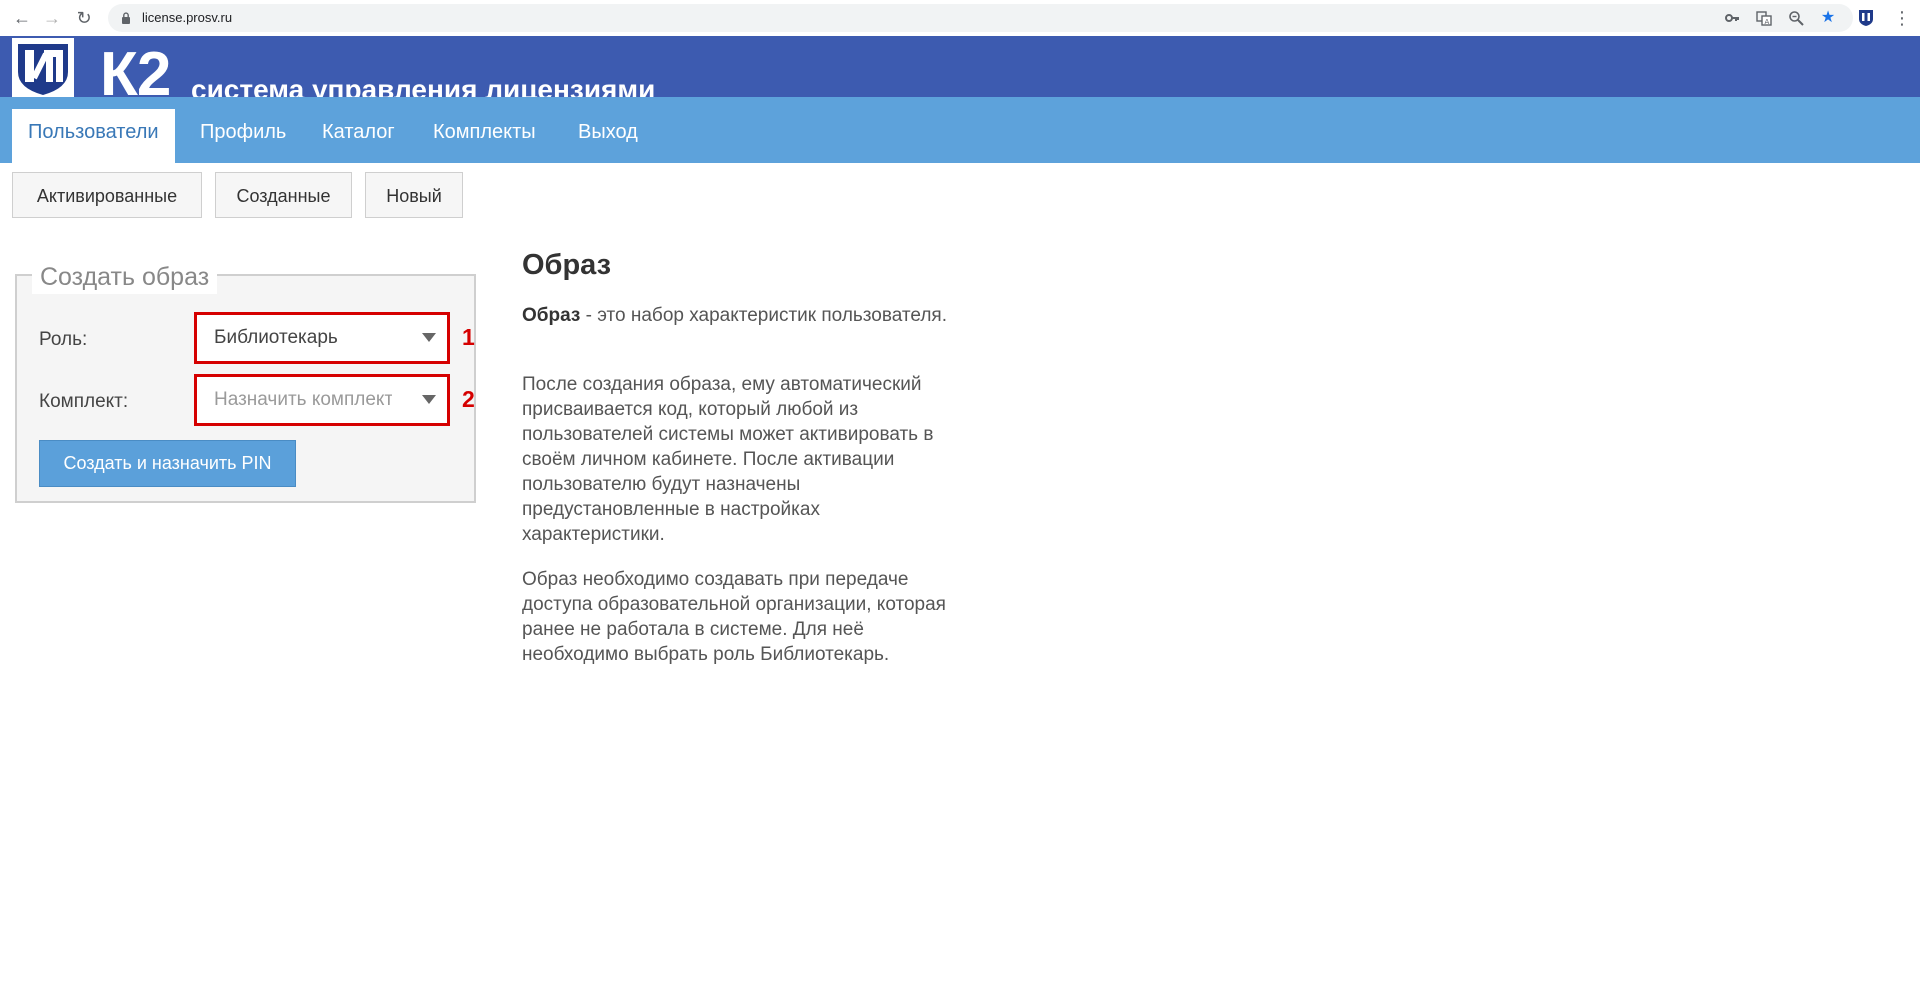 The width and height of the screenshot is (1920, 1006). I want to click on role-select: Библиотекарь, so click(322, 338).